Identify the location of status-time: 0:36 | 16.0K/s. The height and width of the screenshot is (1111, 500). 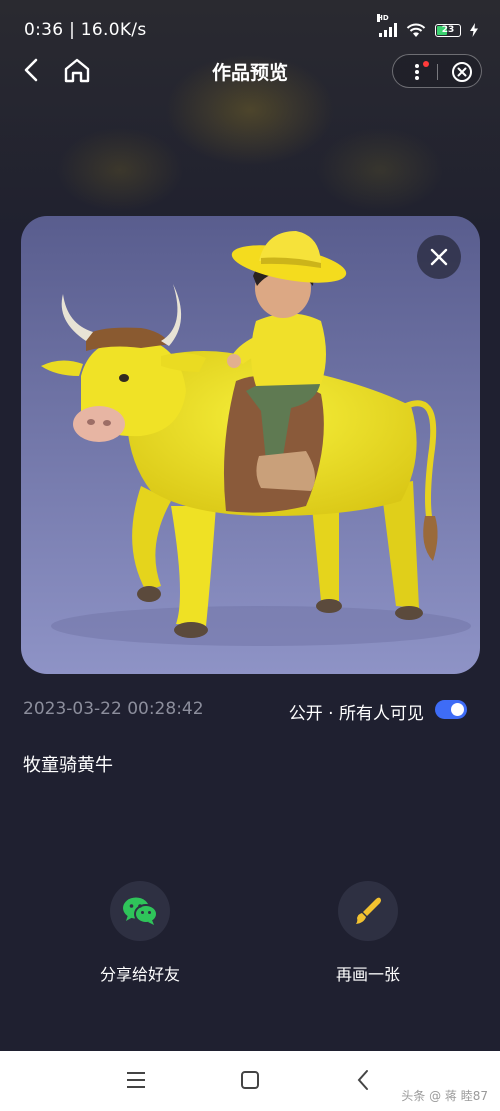
(85, 30).